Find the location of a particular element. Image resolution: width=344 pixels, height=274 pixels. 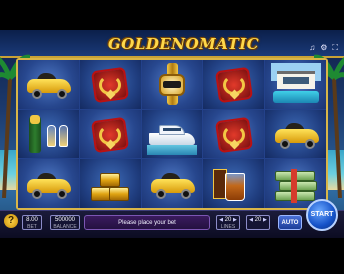

lines-value: ◀ 20 ▶ is located at coordinates (228, 220).